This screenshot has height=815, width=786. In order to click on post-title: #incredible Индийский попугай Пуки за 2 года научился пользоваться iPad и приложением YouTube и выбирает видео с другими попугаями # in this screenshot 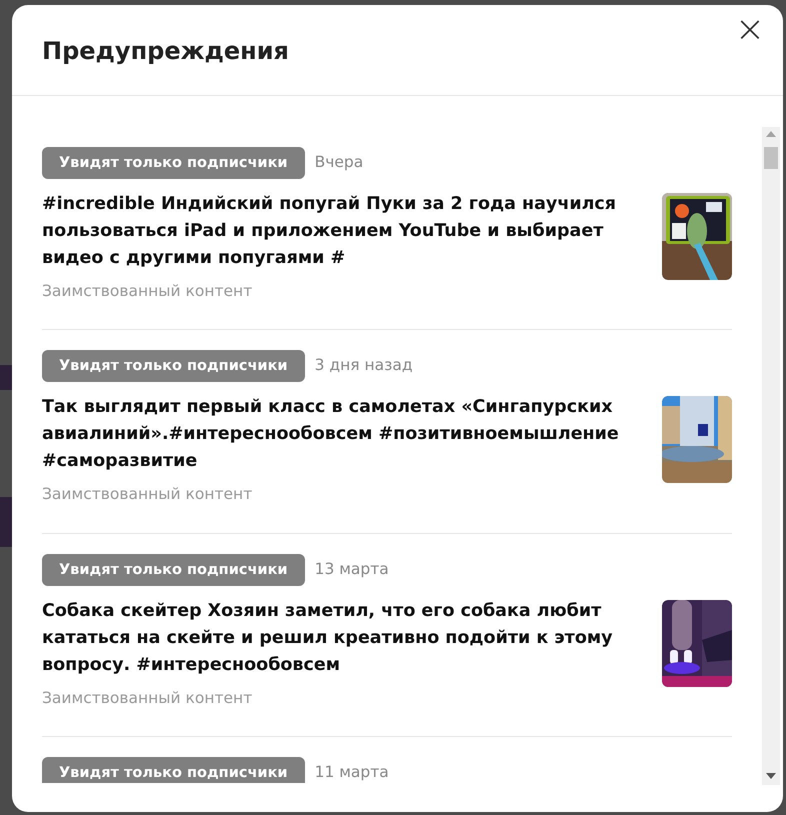, I will do `click(342, 231)`.